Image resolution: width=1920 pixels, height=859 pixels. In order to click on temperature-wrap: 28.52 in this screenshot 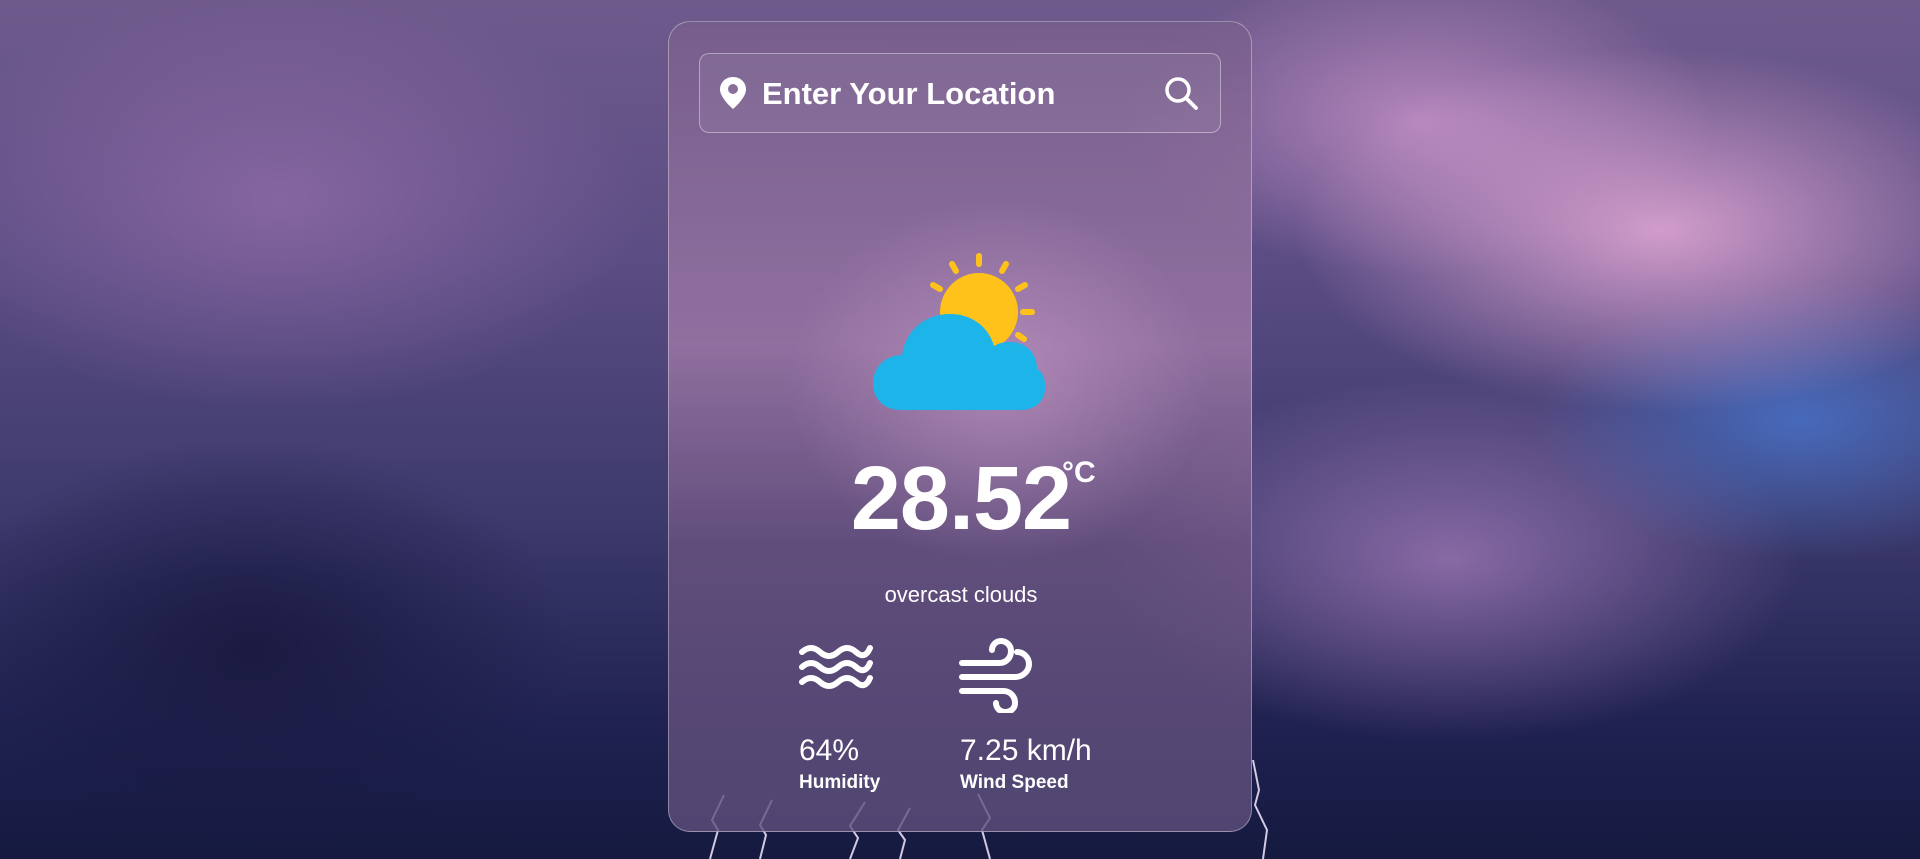, I will do `click(961, 499)`.